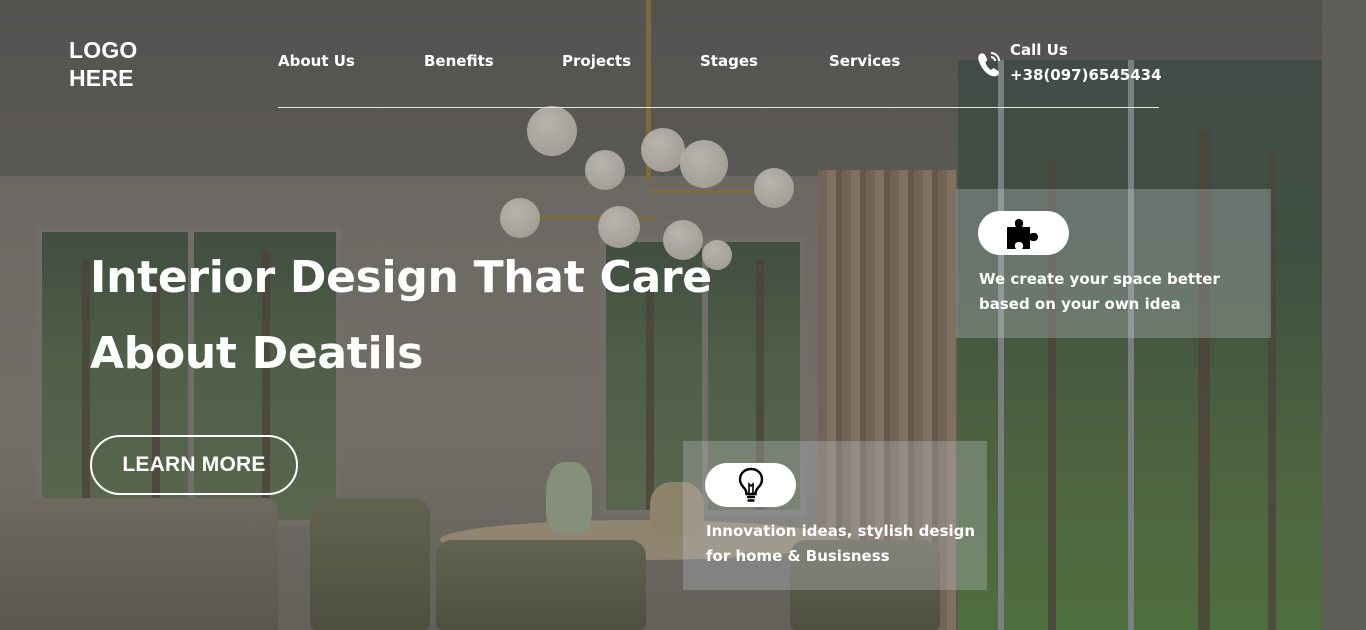 This screenshot has height=630, width=1366. What do you see at coordinates (596, 61) in the screenshot?
I see `nav-link-projects: Projects` at bounding box center [596, 61].